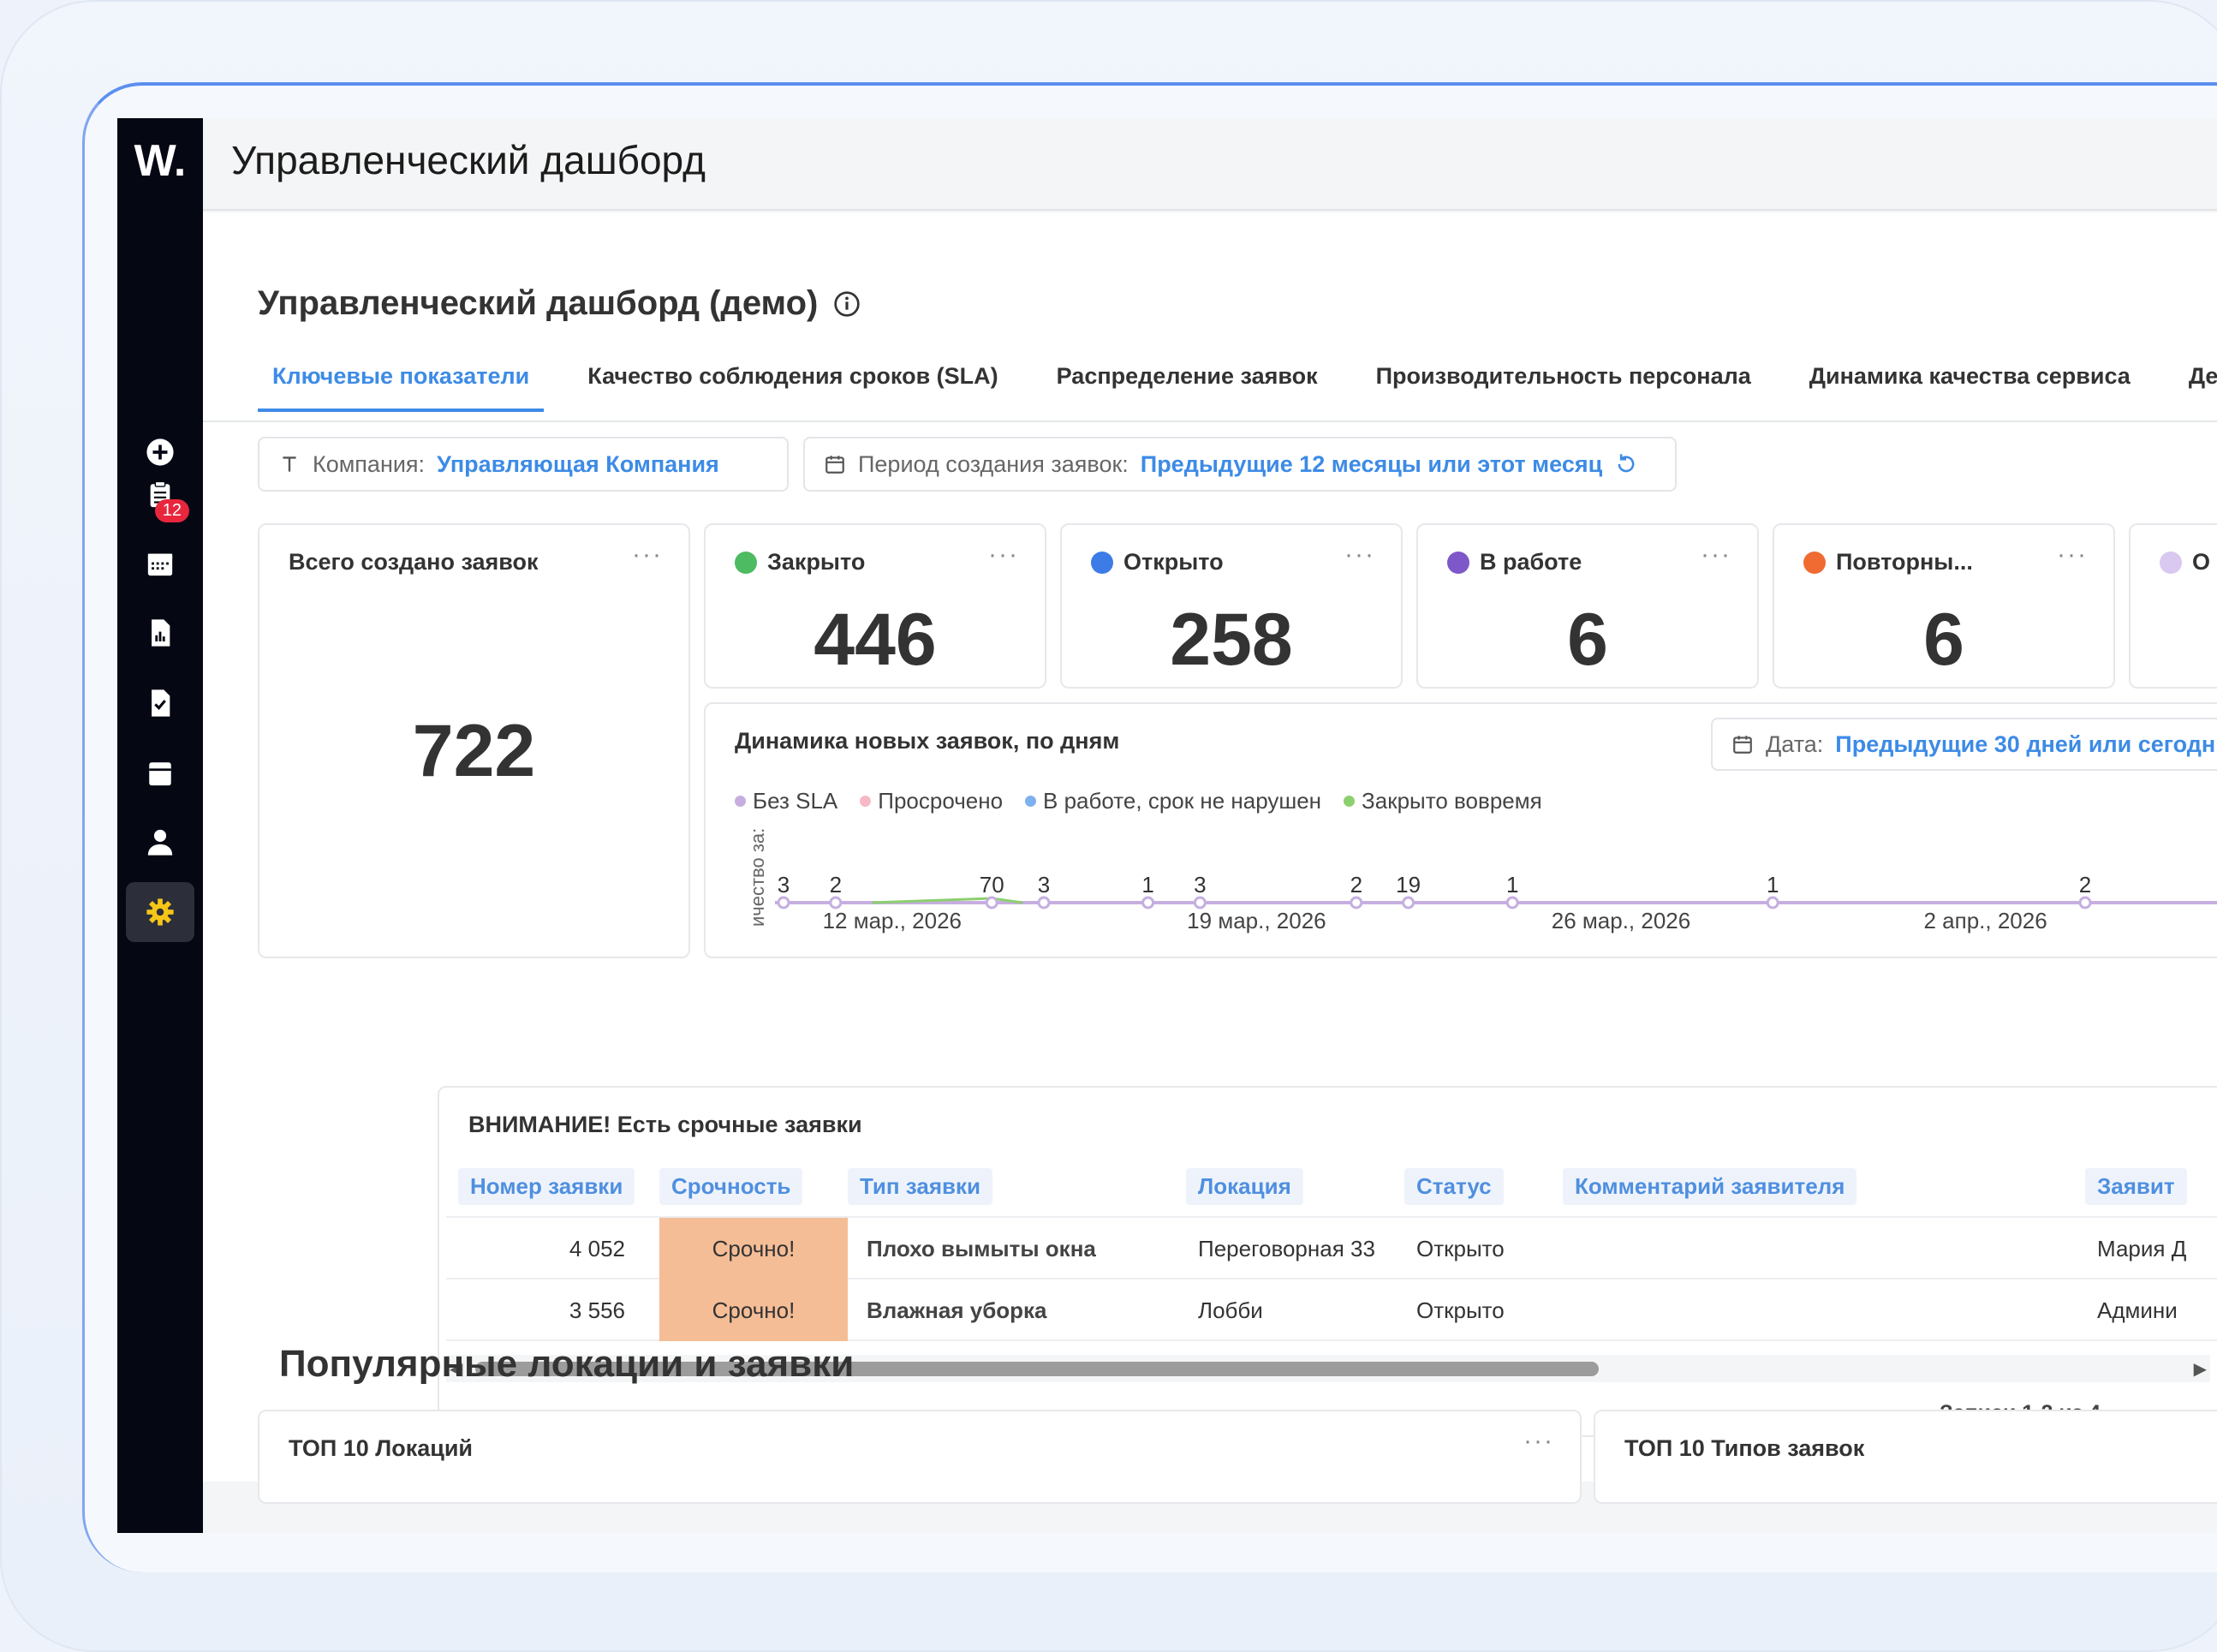  I want to click on column-header: Комментарий заявителя, so click(1710, 1186).